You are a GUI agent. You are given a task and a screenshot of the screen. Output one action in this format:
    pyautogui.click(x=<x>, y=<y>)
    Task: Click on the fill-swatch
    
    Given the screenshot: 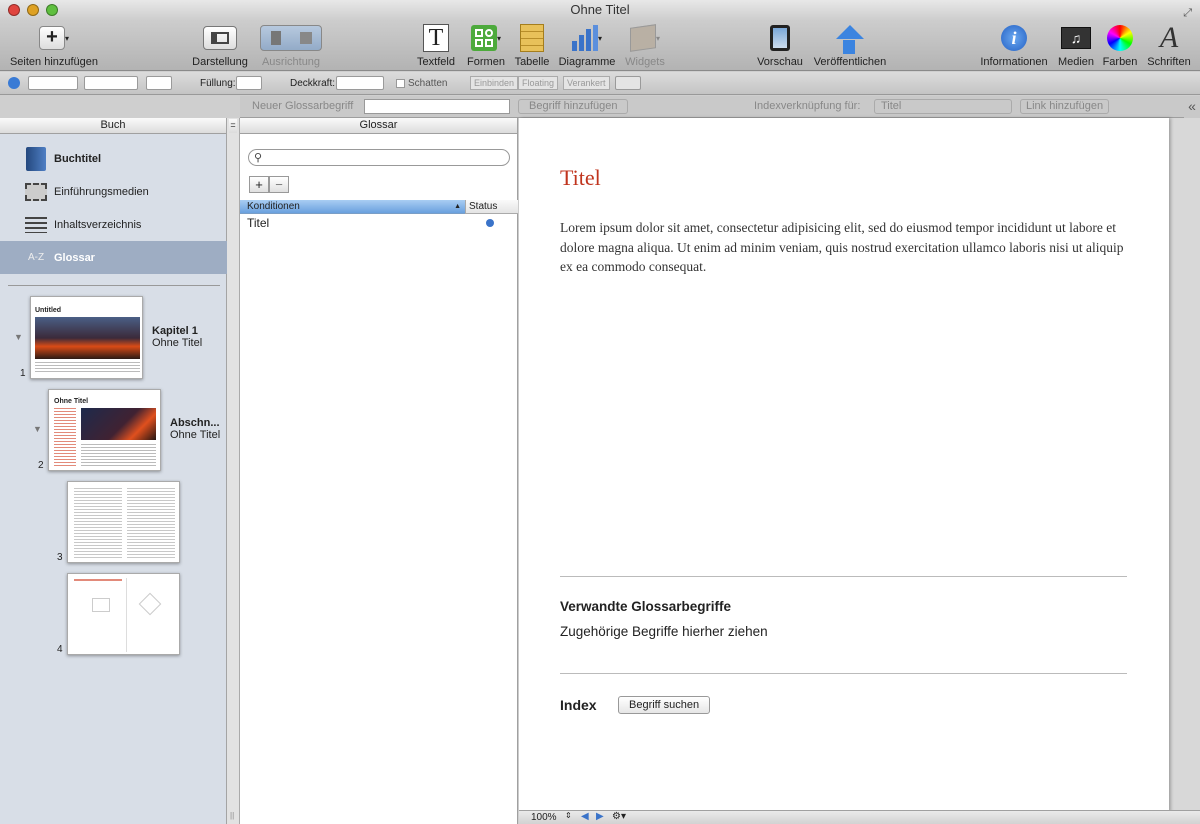 What is the action you would take?
    pyautogui.click(x=249, y=83)
    